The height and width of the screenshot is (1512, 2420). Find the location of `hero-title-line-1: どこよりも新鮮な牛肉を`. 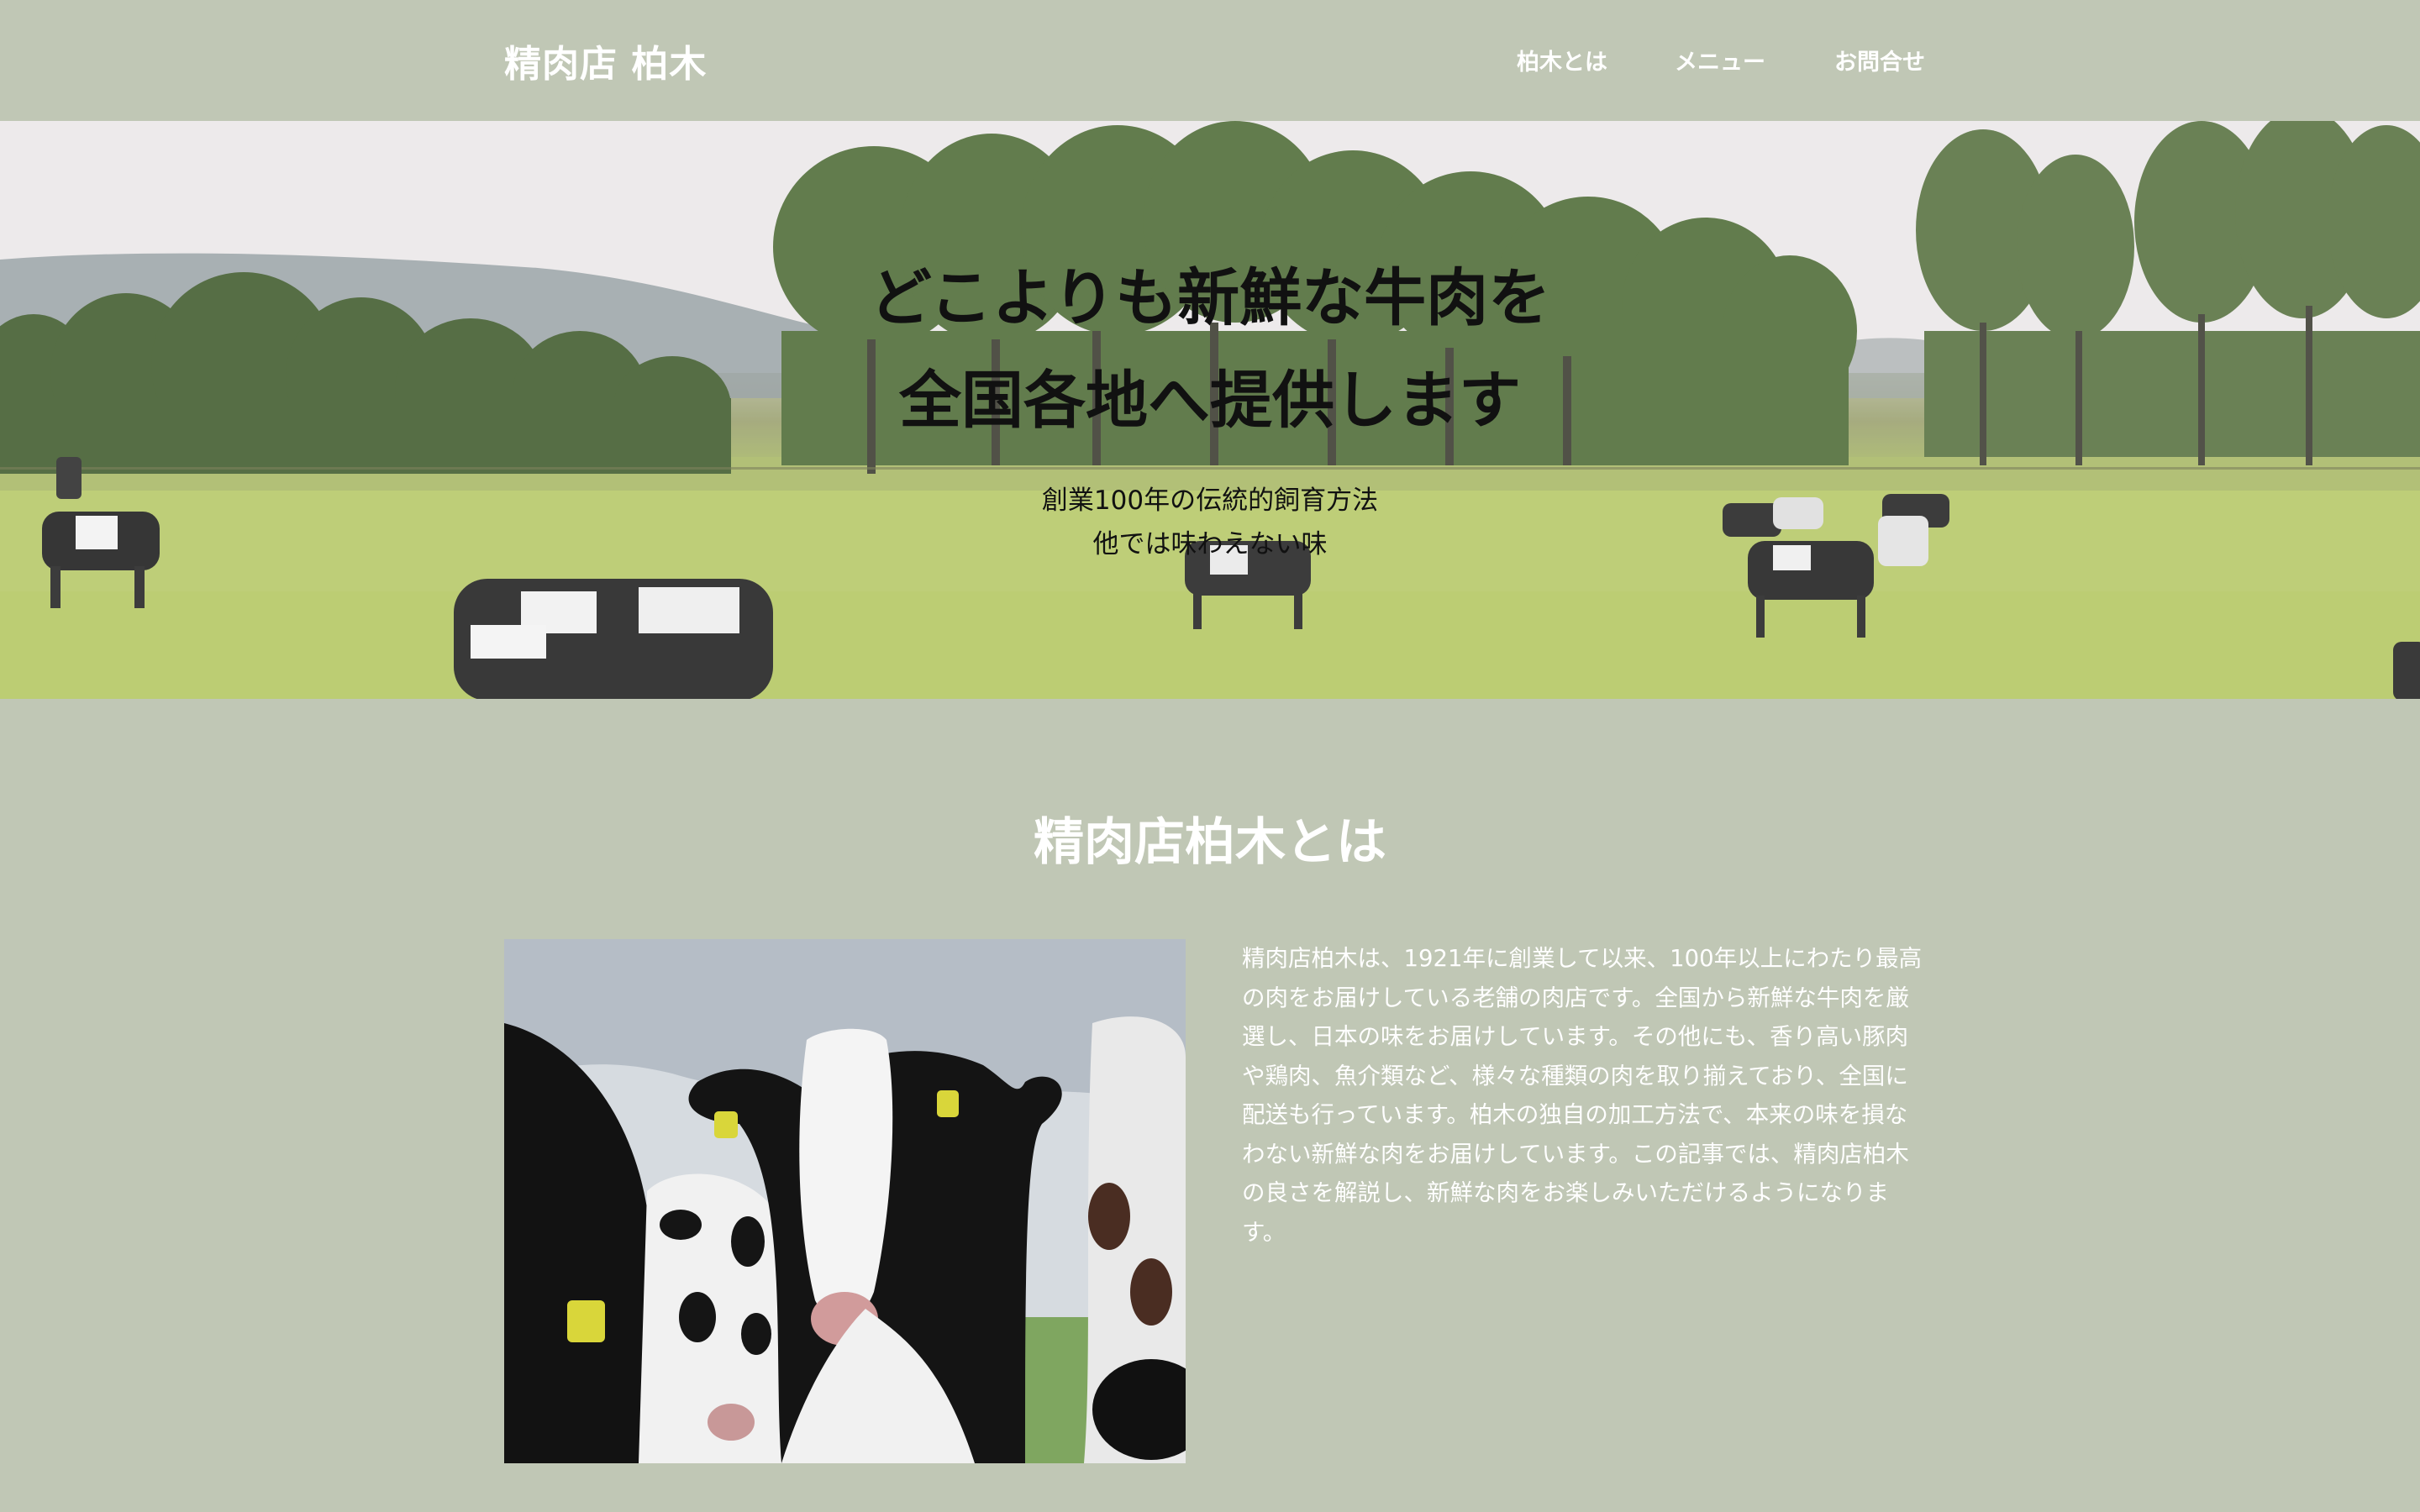

hero-title-line-1: どこよりも新鮮な牛肉を is located at coordinates (1210, 298).